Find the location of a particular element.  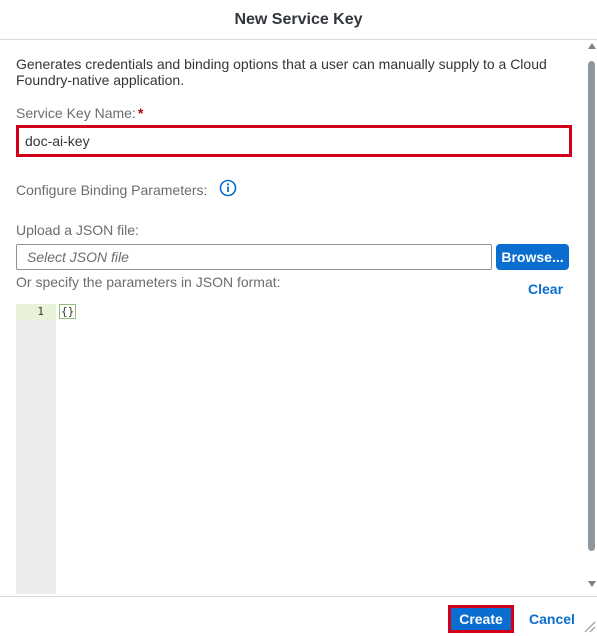

dialog-header: New Service Key is located at coordinates (298, 20).